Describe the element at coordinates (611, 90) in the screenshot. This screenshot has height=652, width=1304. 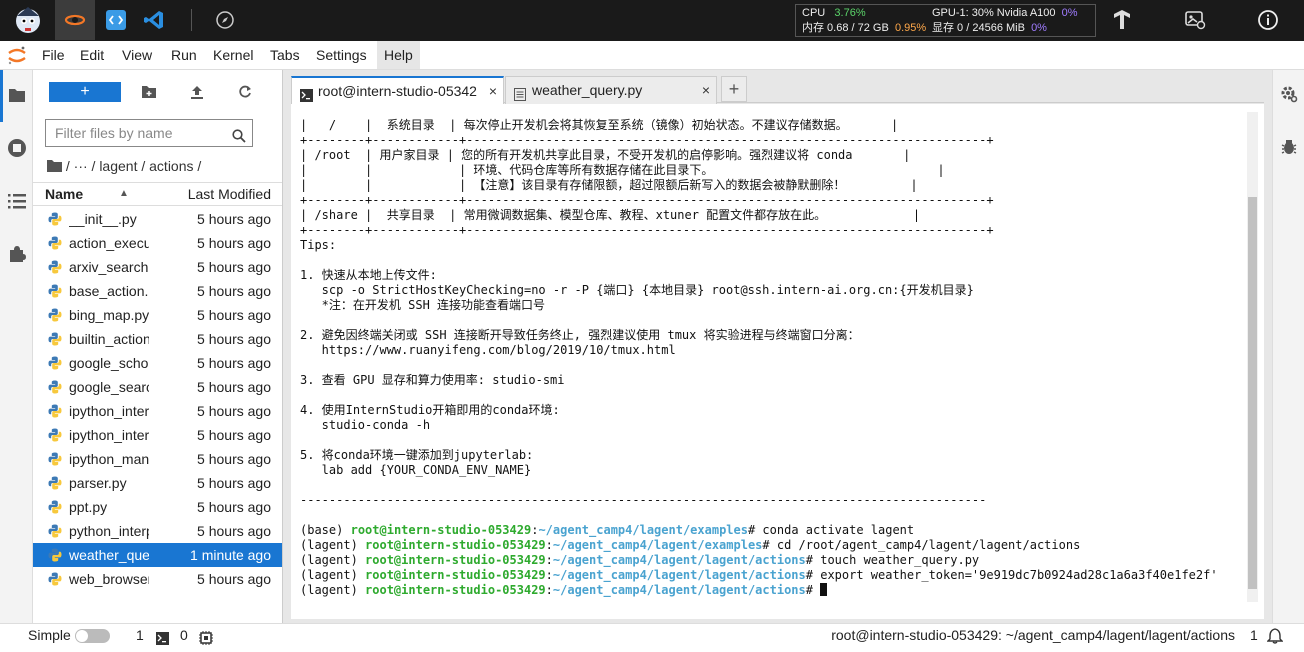
I see `tab-weather-query: weather_query.py ×` at that location.